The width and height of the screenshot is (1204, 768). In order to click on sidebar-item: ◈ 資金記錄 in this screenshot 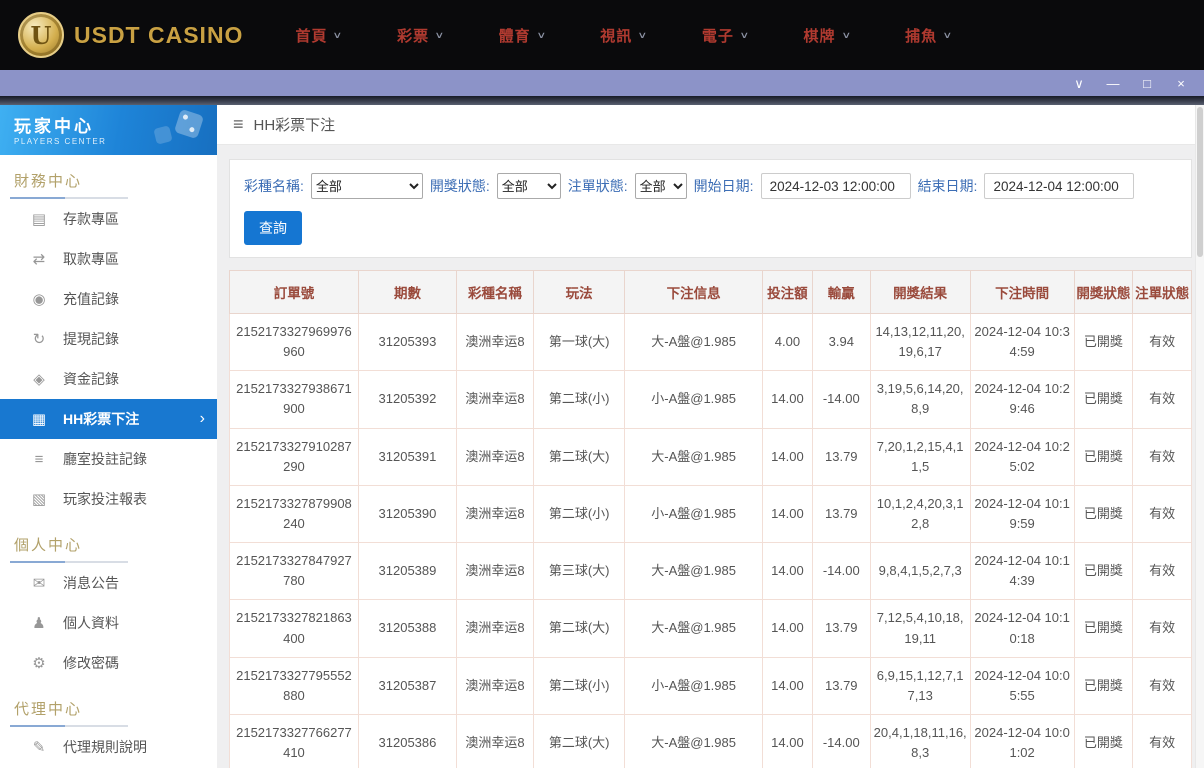, I will do `click(108, 379)`.